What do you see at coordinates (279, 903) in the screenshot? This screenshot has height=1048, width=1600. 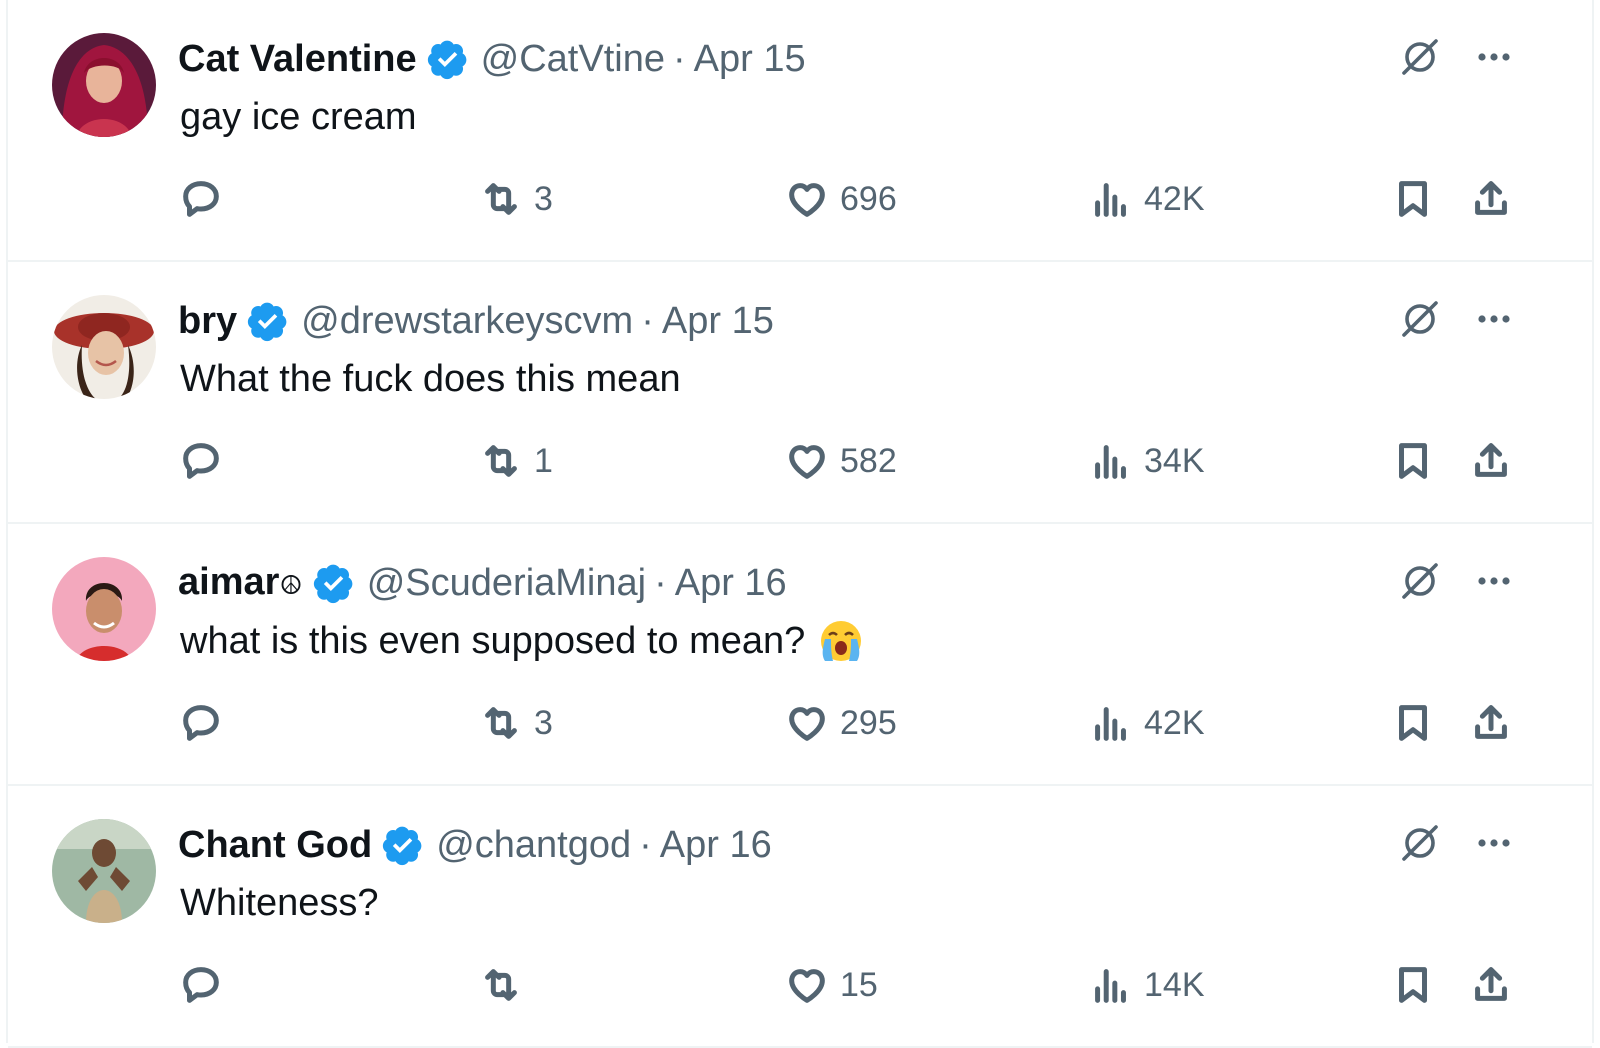 I see `tweet-text: Whiteness?` at bounding box center [279, 903].